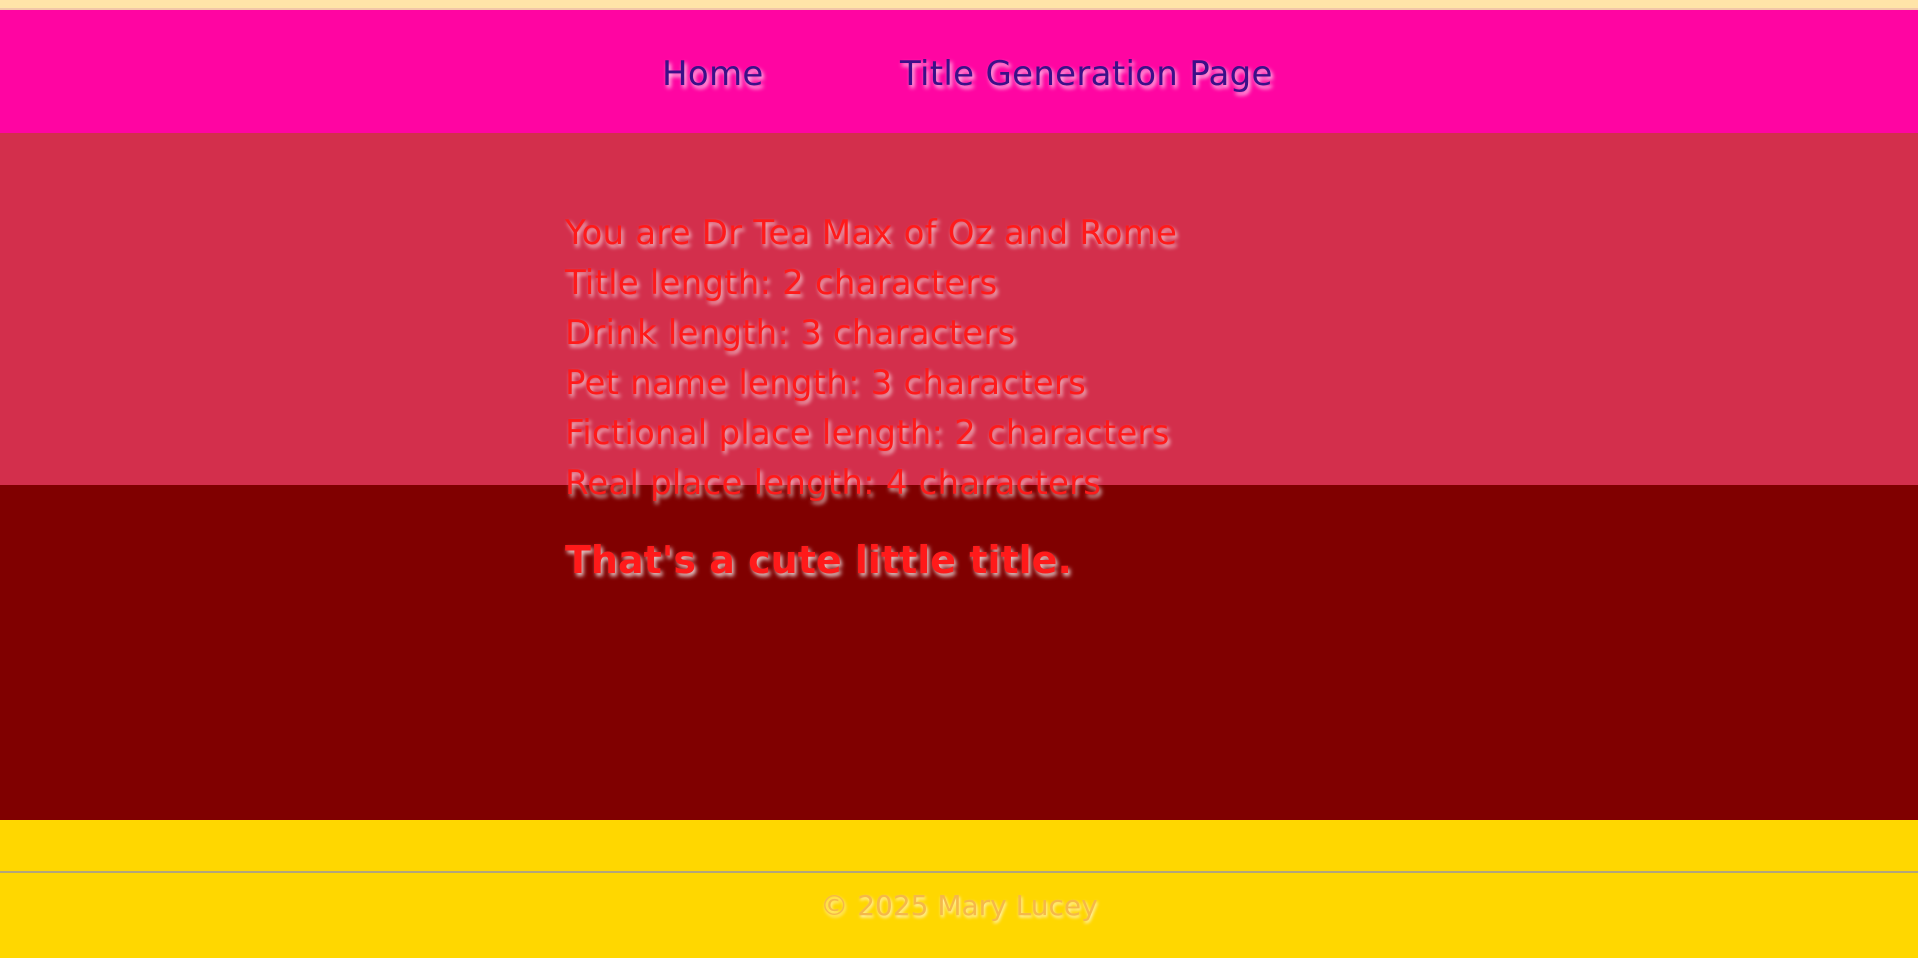 The width and height of the screenshot is (1918, 958). Describe the element at coordinates (833, 483) in the screenshot. I see `real-place-length-line: Real place length: 4 characters` at that location.